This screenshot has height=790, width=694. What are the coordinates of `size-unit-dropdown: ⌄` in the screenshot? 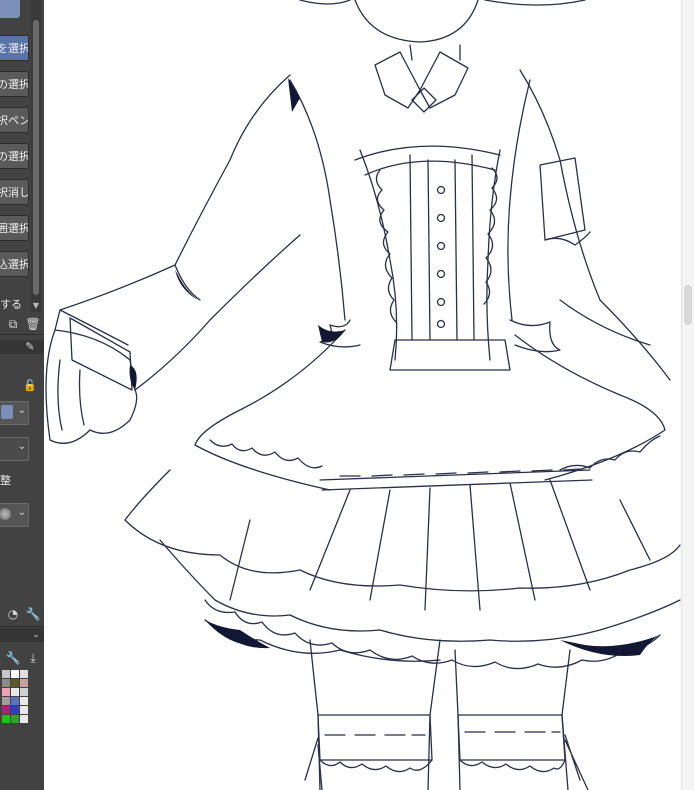 It's located at (14, 449).